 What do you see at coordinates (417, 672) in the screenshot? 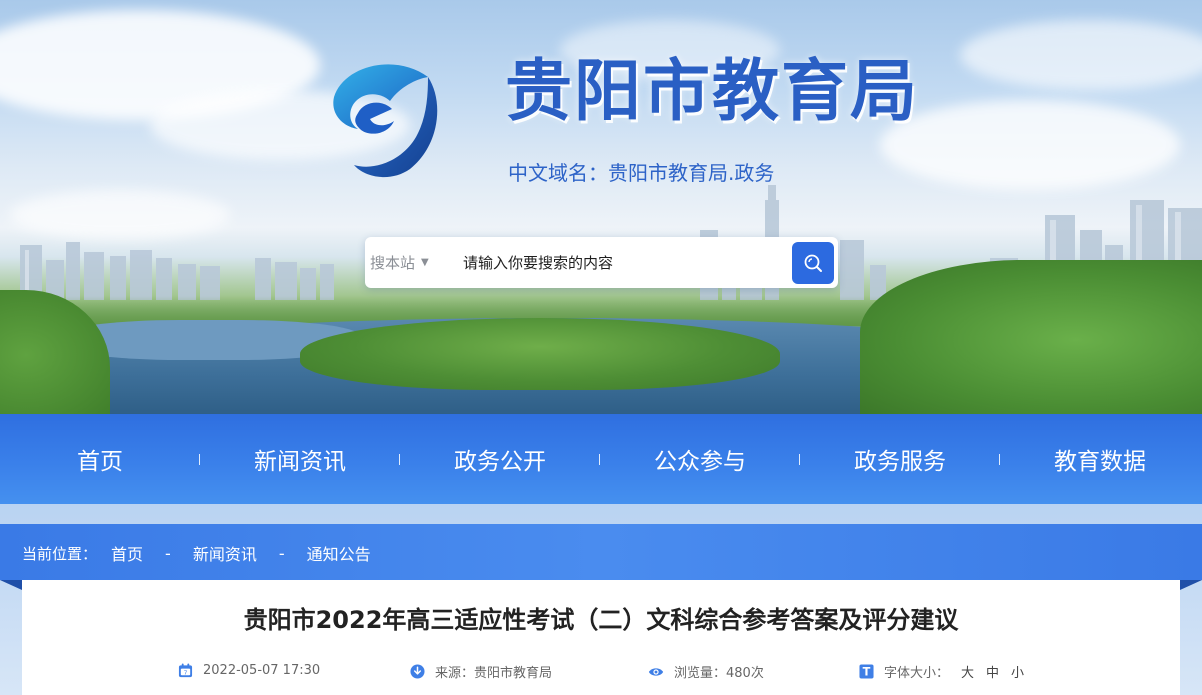
I see `download-icon` at bounding box center [417, 672].